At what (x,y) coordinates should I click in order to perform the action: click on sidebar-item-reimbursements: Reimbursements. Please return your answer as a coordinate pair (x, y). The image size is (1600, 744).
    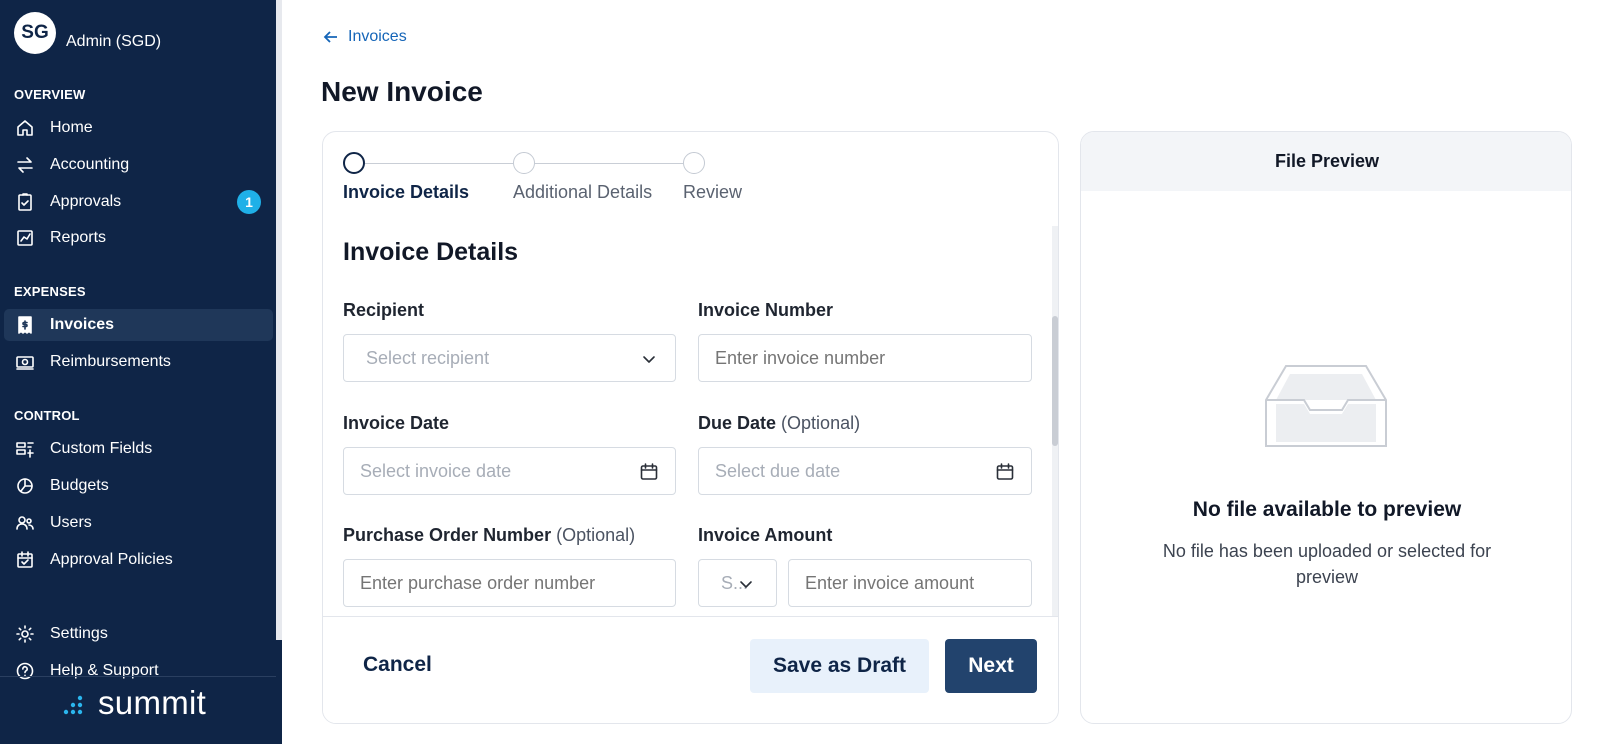
    Looking at the image, I should click on (138, 362).